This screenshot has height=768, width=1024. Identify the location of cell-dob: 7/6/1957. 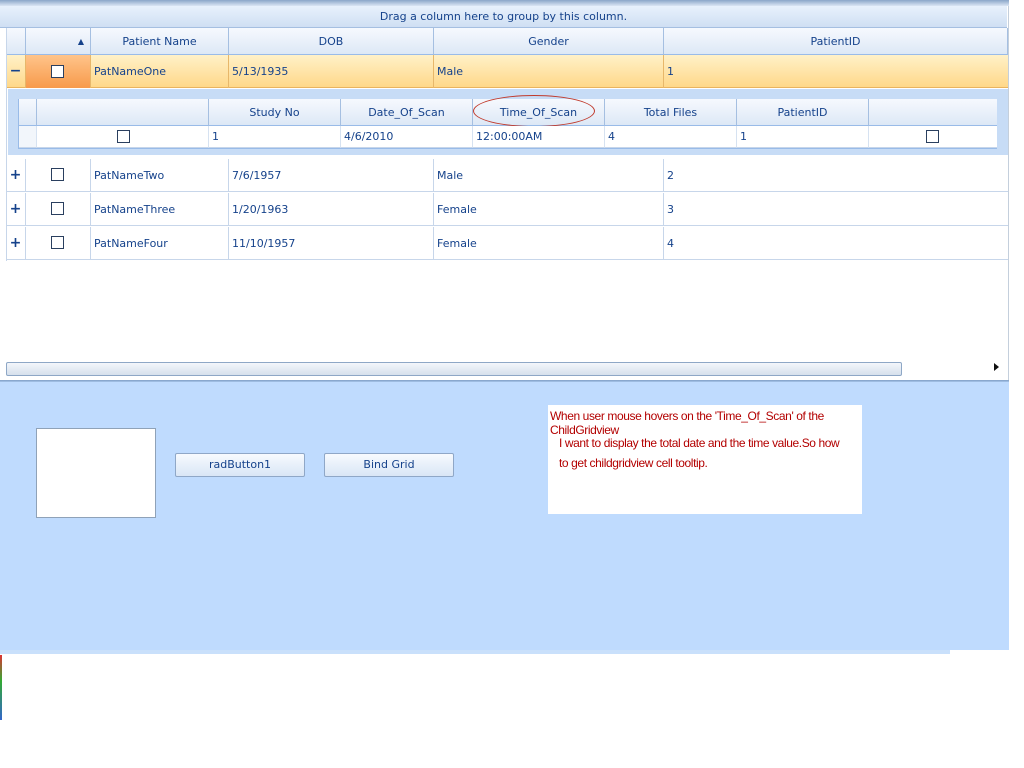
(331, 175).